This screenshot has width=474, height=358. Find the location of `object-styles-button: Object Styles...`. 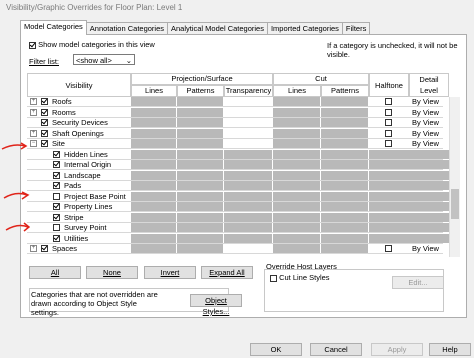

object-styles-button: Object Styles... is located at coordinates (216, 305).